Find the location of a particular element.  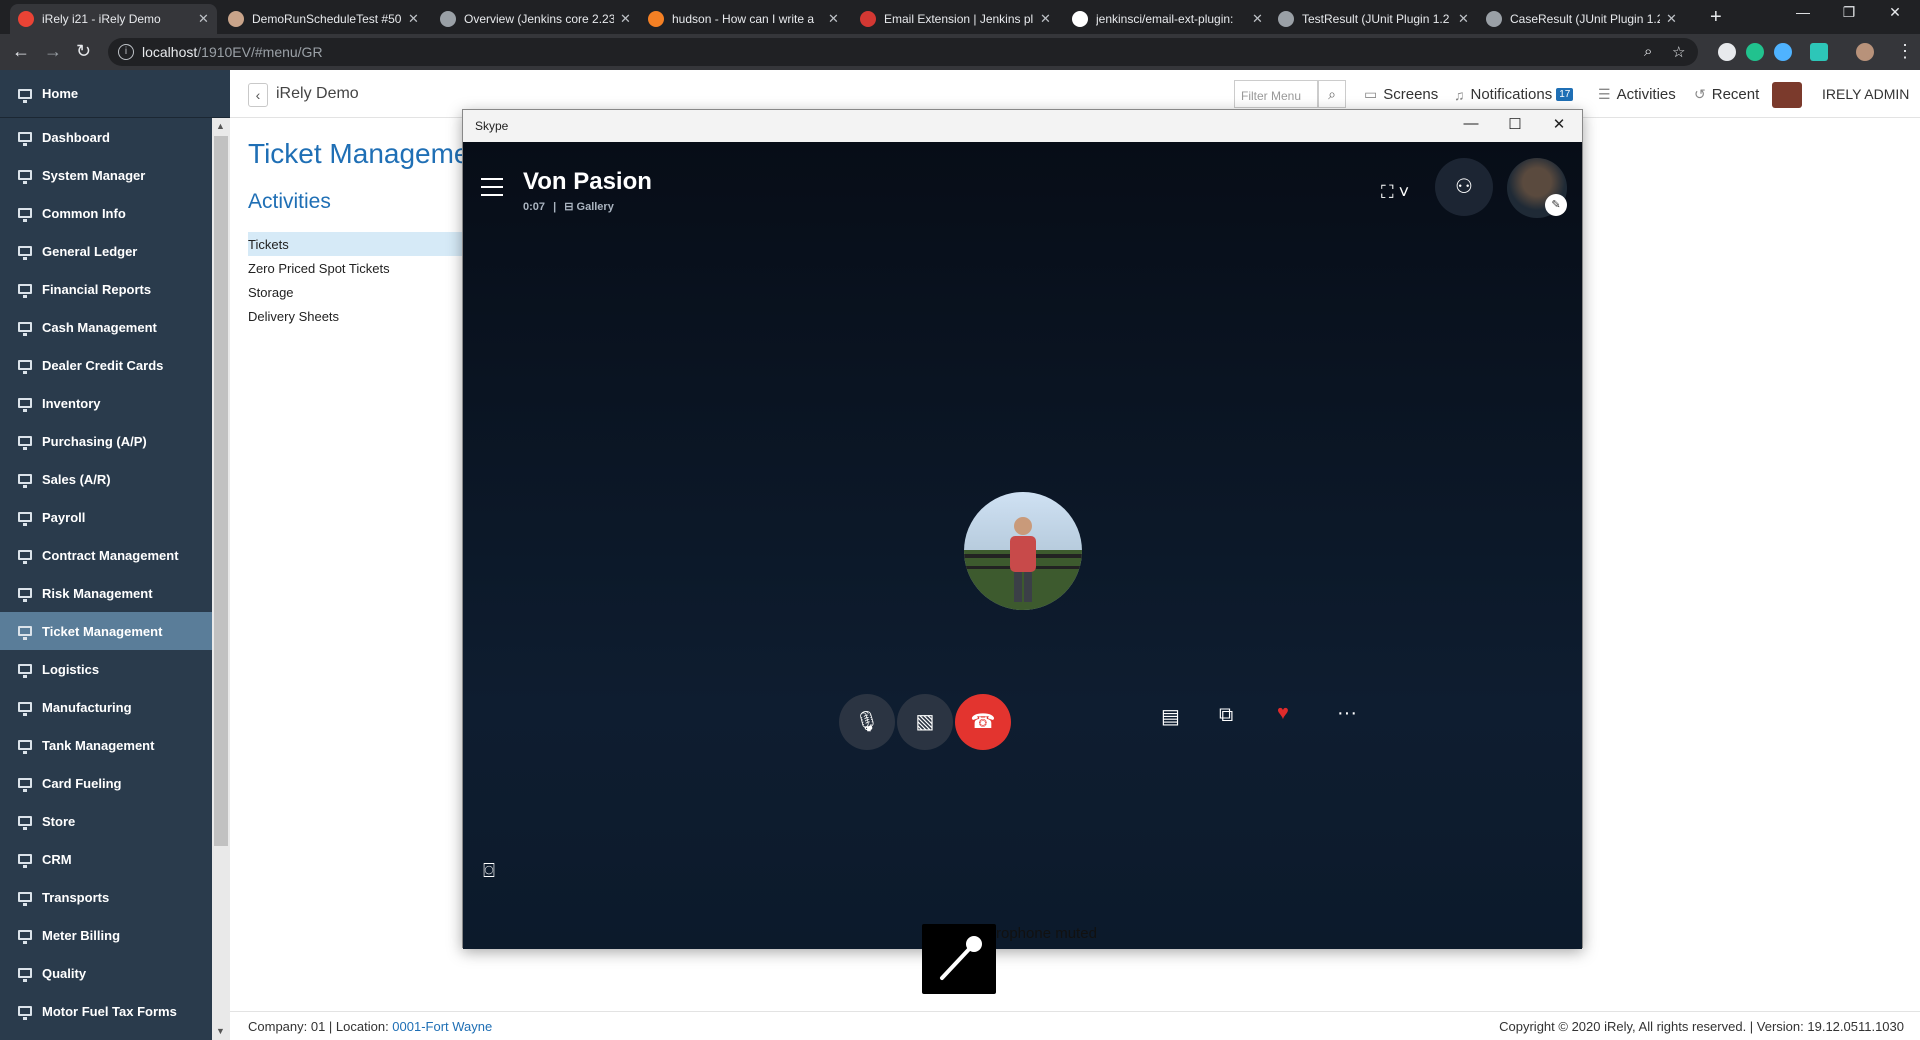

sidebar-item: System Manager is located at coordinates (106, 175).